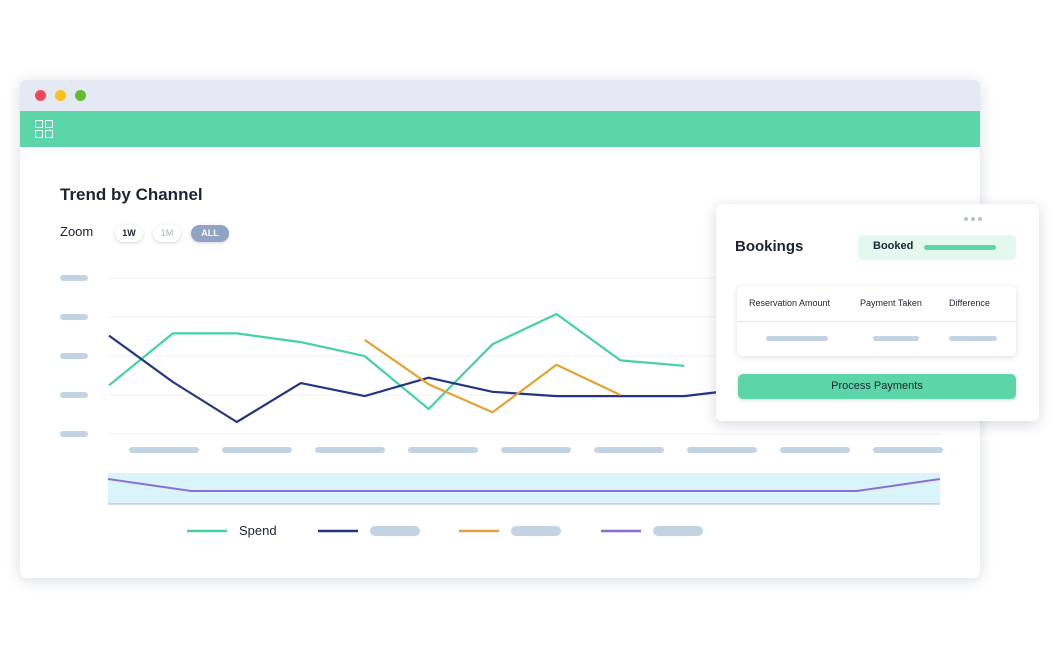  I want to click on booked-status-bar, so click(960, 247).